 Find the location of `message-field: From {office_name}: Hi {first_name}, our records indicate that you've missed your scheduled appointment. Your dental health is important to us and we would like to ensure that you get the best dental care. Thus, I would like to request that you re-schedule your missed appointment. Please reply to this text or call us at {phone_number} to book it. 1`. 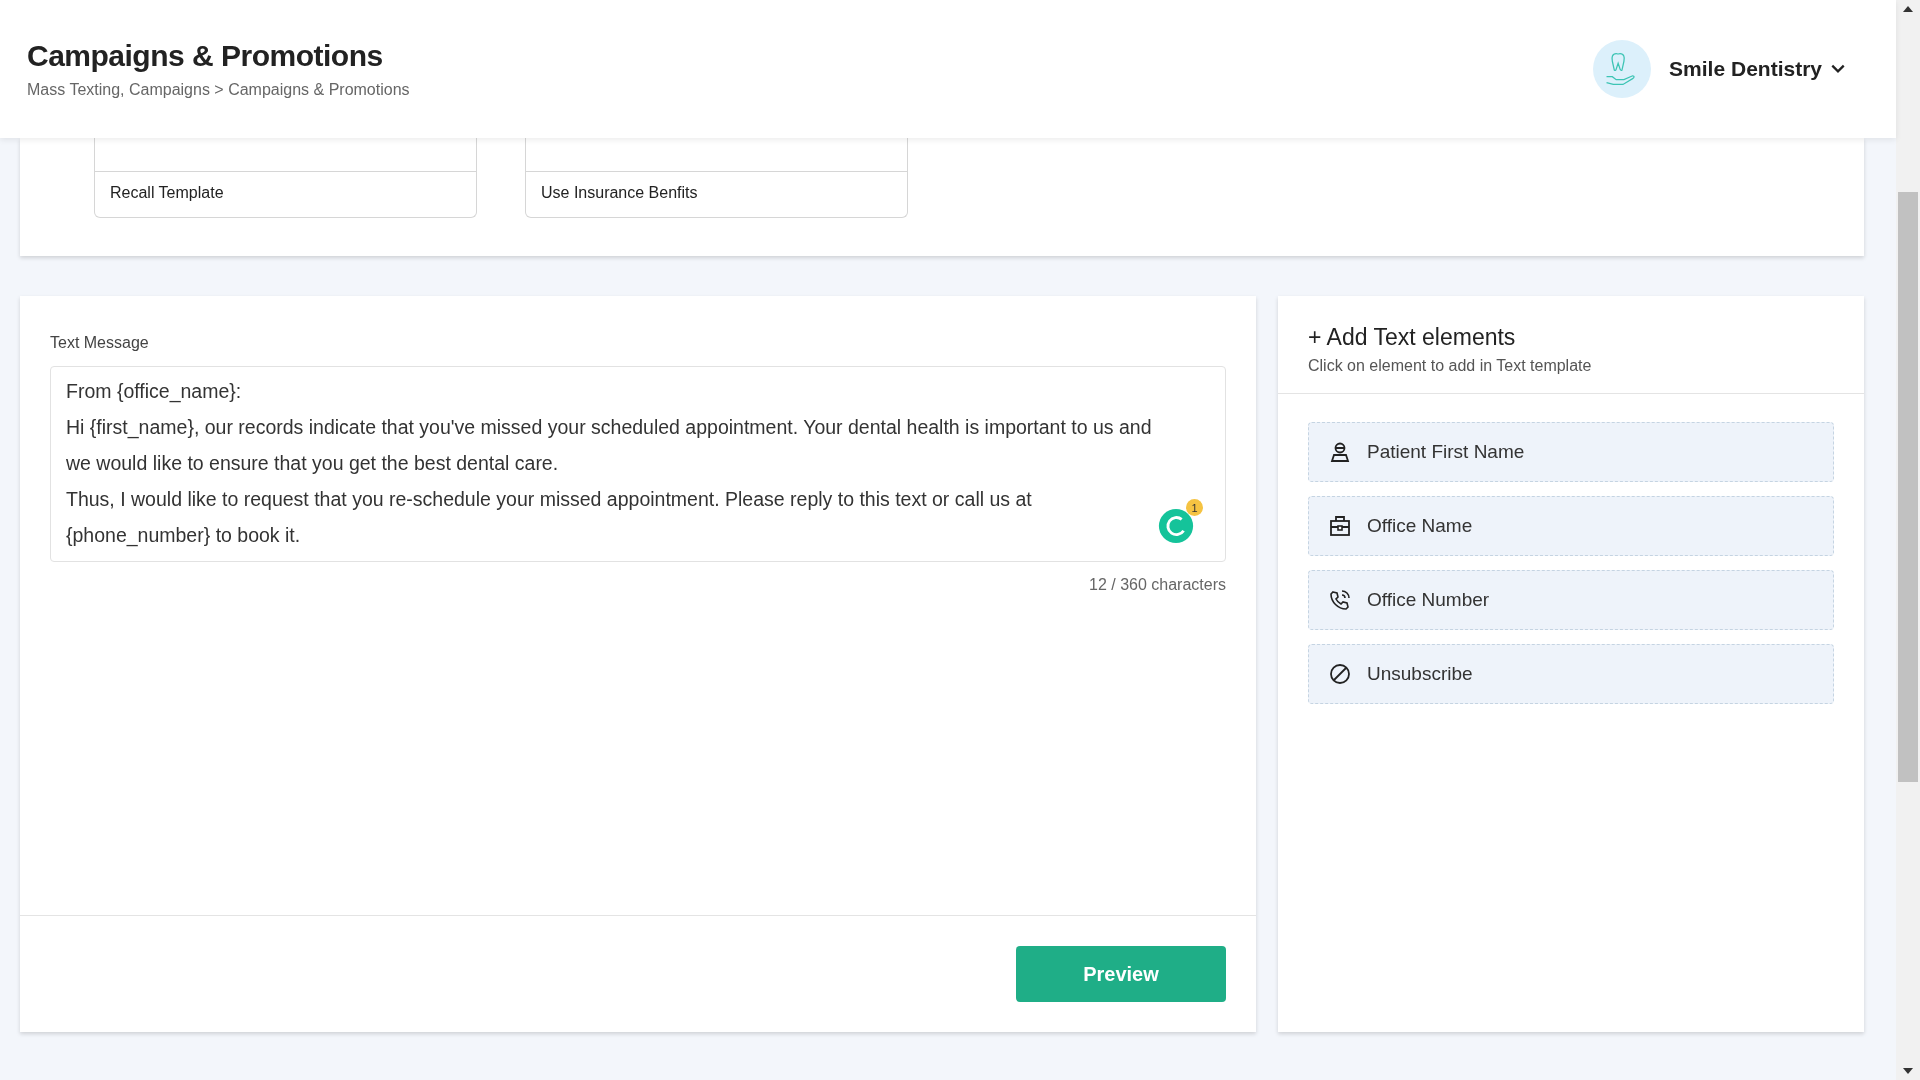

message-field: From {office_name}: Hi {first_name}, our records indicate that you've missed your scheduled appointment. Your dental health is important to us and we would like to ensure that you get the best dental care. Thus, I would like to request that you re-schedule your missed appointment. Please reply to this text or call us at {phone_number} to book it. 1 is located at coordinates (638, 464).